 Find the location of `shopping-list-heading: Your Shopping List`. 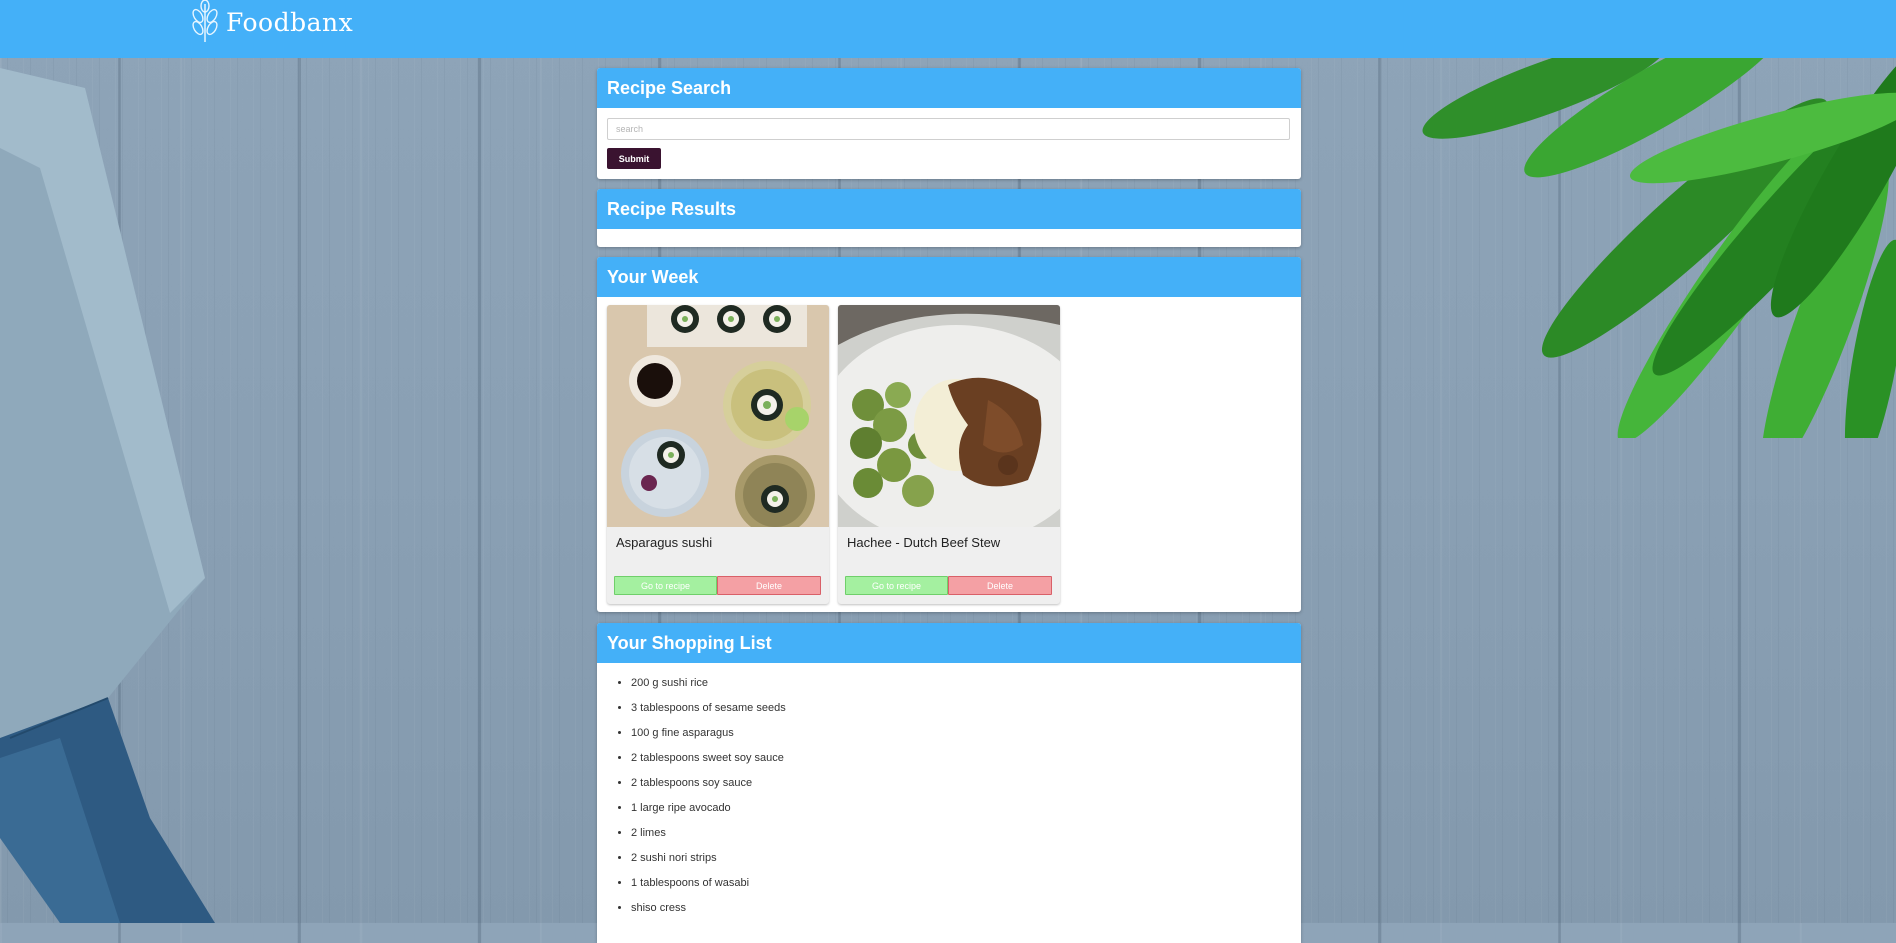

shopping-list-heading: Your Shopping List is located at coordinates (949, 643).